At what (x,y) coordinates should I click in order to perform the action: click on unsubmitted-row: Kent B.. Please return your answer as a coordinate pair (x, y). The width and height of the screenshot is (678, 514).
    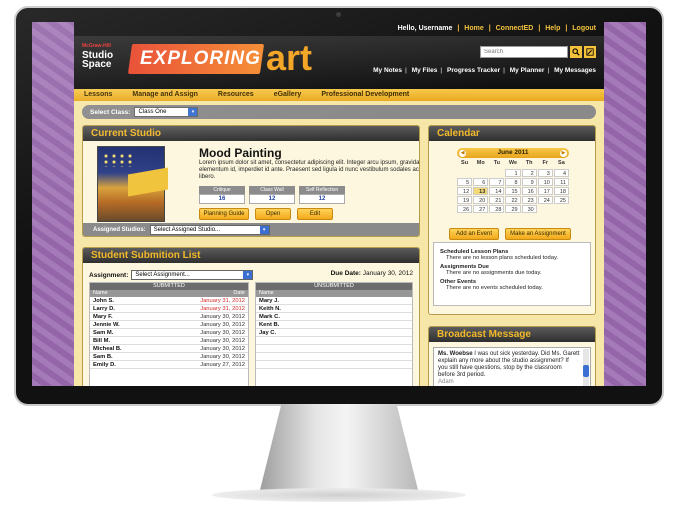
    Looking at the image, I should click on (334, 325).